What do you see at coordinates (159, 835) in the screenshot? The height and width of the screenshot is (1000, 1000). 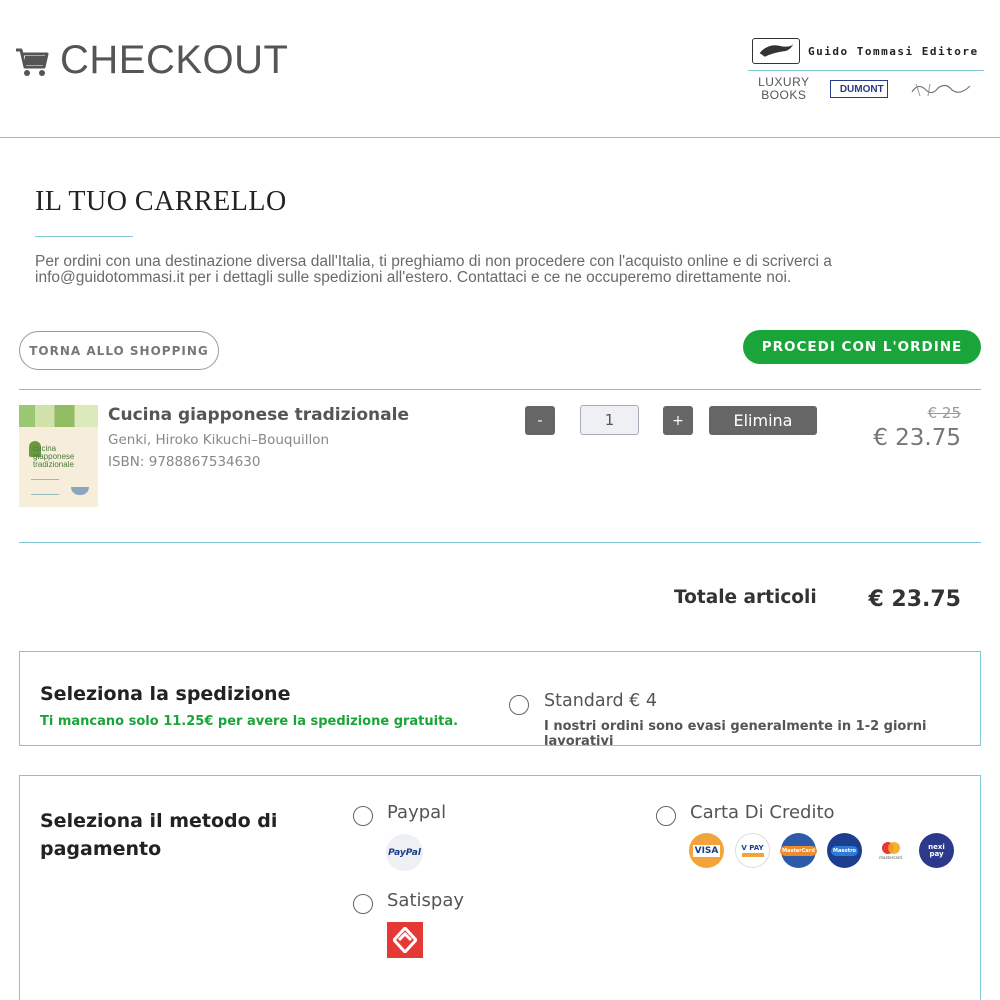 I see `payment-title: Seleziona il metodo di pagamento` at bounding box center [159, 835].